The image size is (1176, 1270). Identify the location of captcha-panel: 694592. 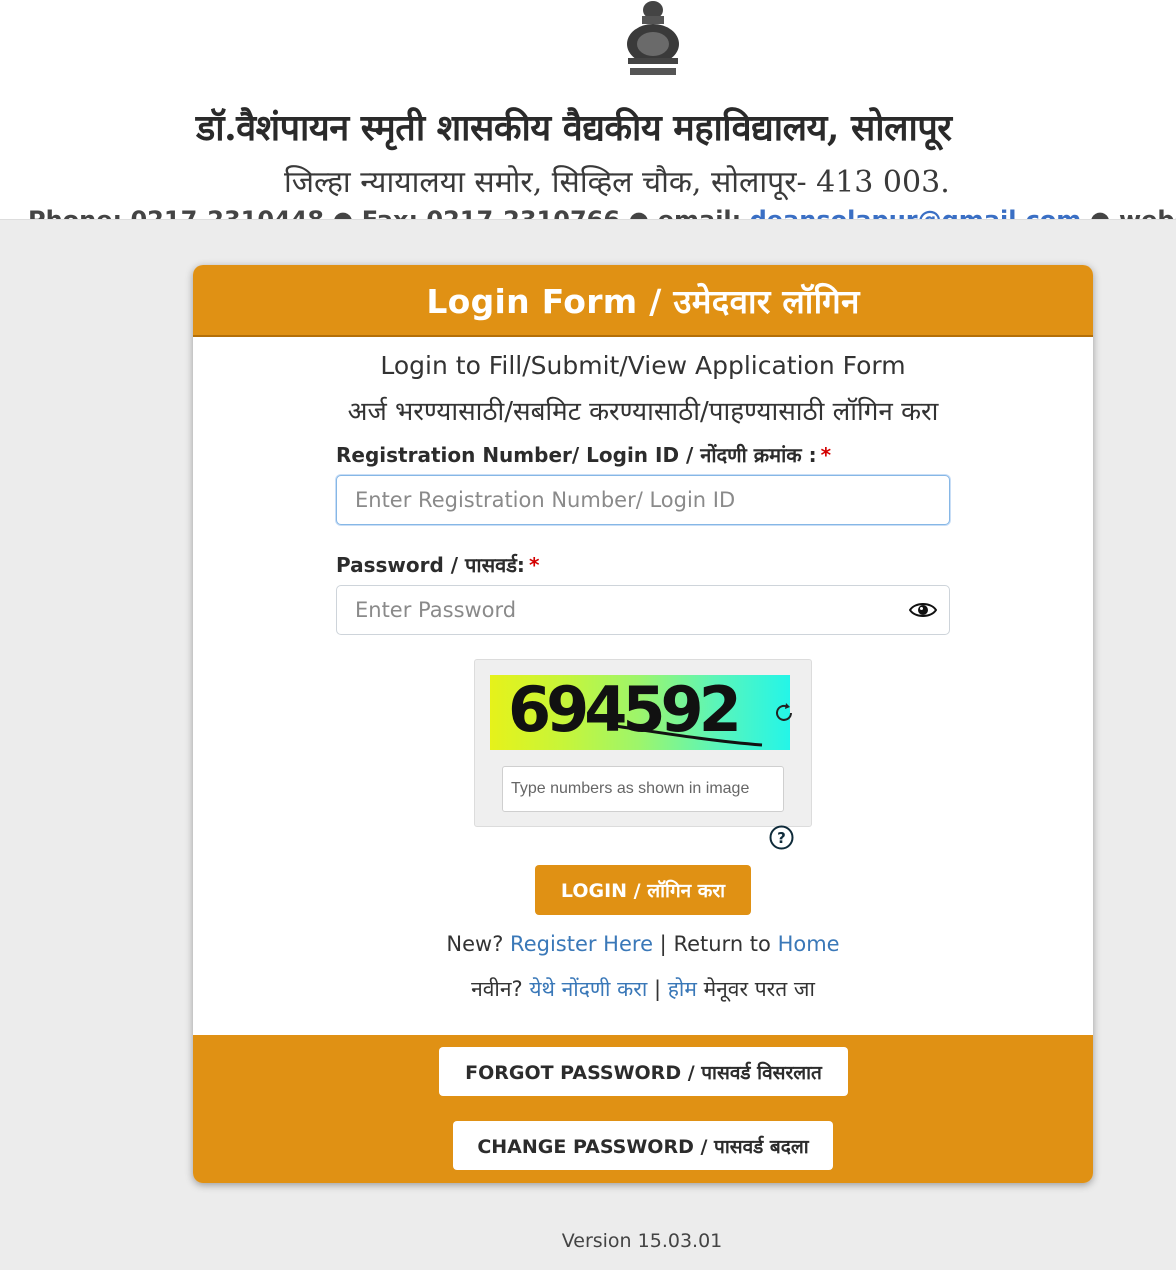
(643, 743).